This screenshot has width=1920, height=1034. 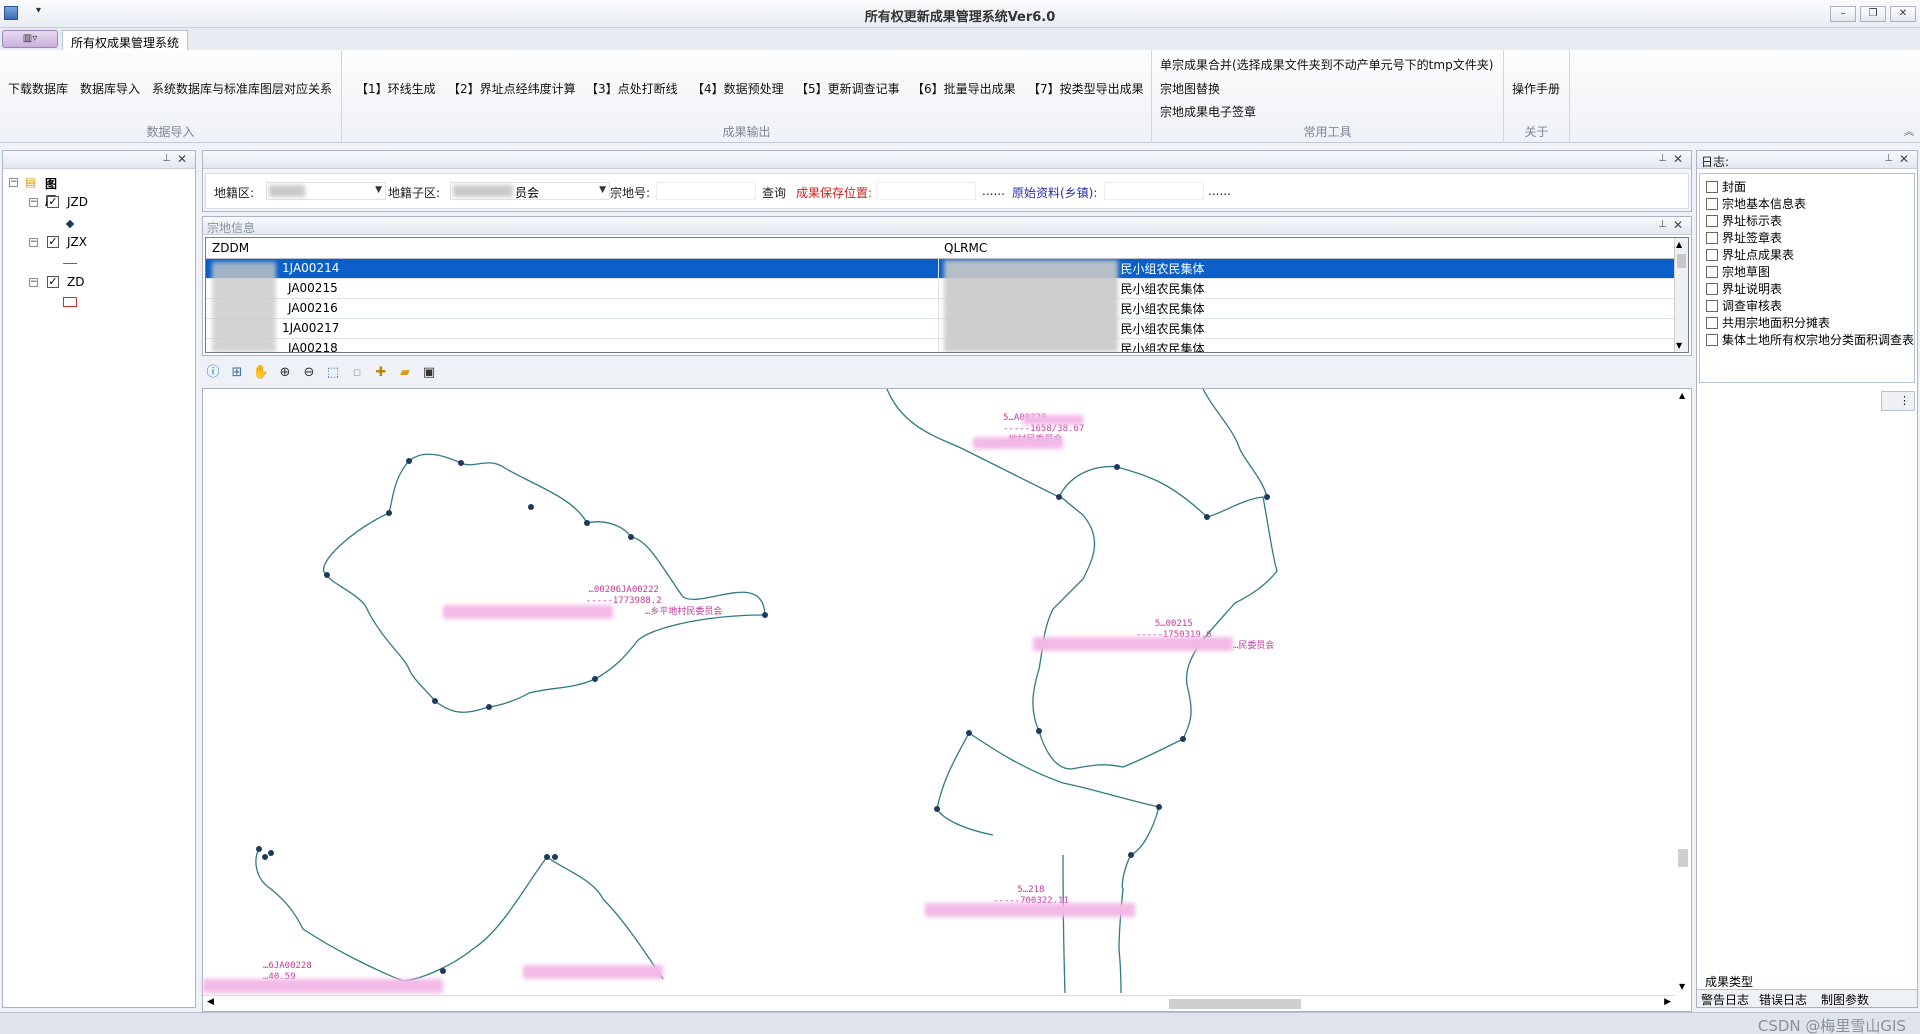 I want to click on collapse-ribbon-icon: ︽, so click(x=1909, y=130).